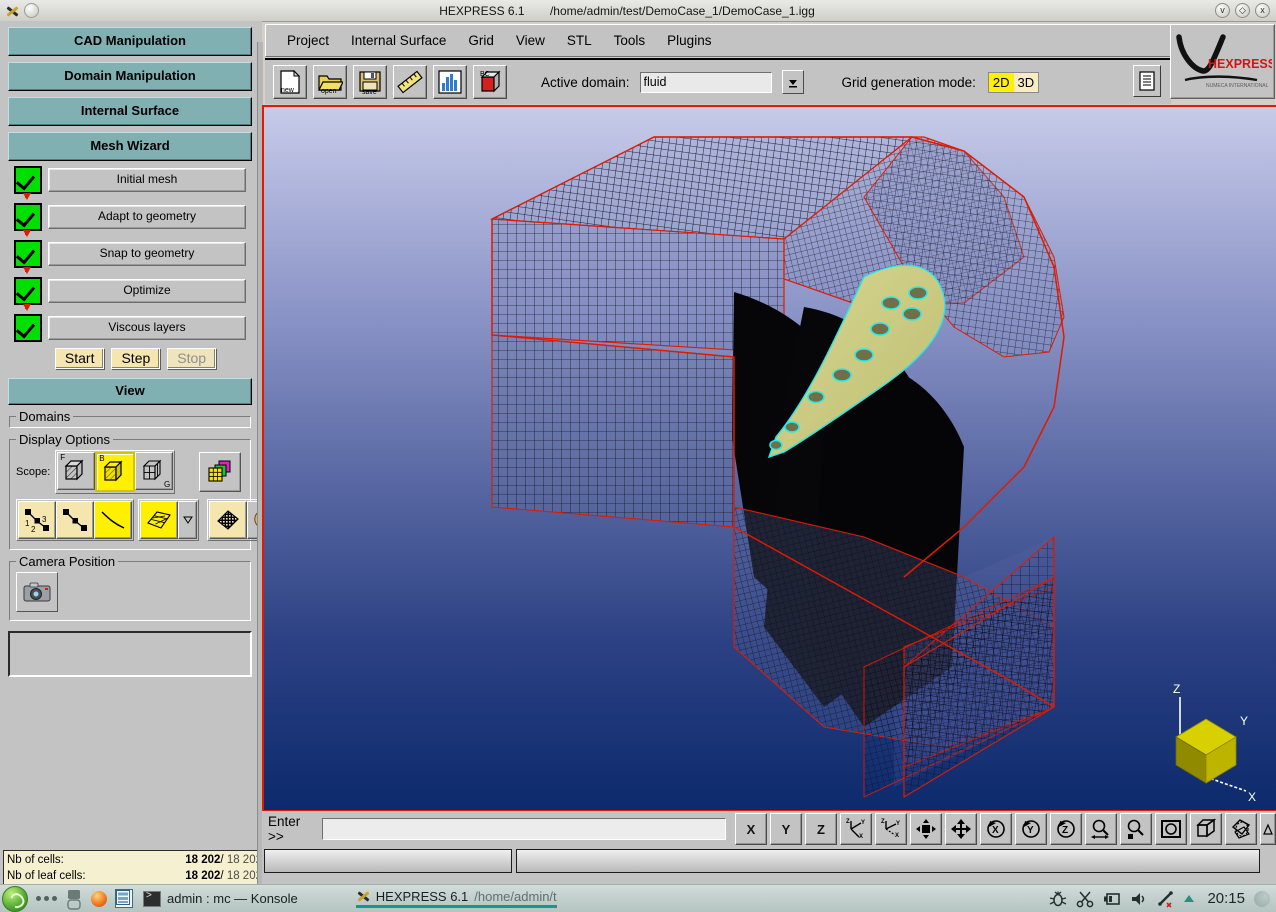 Image resolution: width=1276 pixels, height=912 pixels. What do you see at coordinates (74, 899) in the screenshot?
I see `window-list-icon` at bounding box center [74, 899].